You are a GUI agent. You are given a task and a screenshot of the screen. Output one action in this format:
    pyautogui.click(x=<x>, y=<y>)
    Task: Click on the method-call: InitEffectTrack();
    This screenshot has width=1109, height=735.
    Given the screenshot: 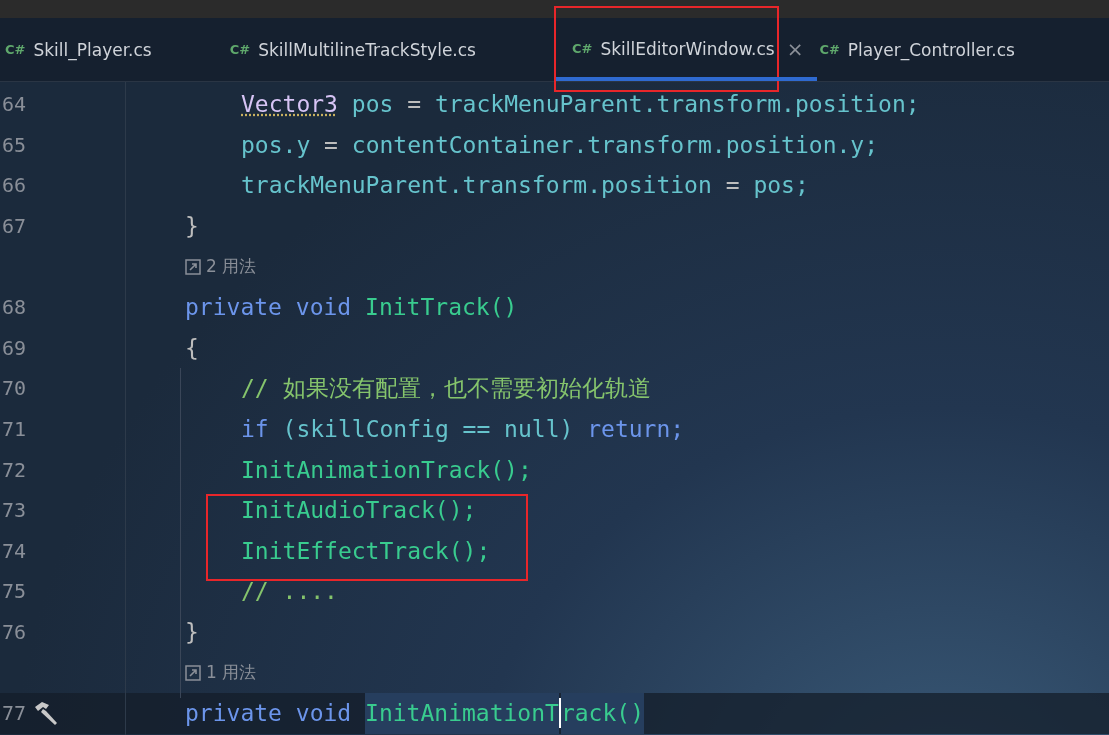 What is the action you would take?
    pyautogui.click(x=366, y=550)
    